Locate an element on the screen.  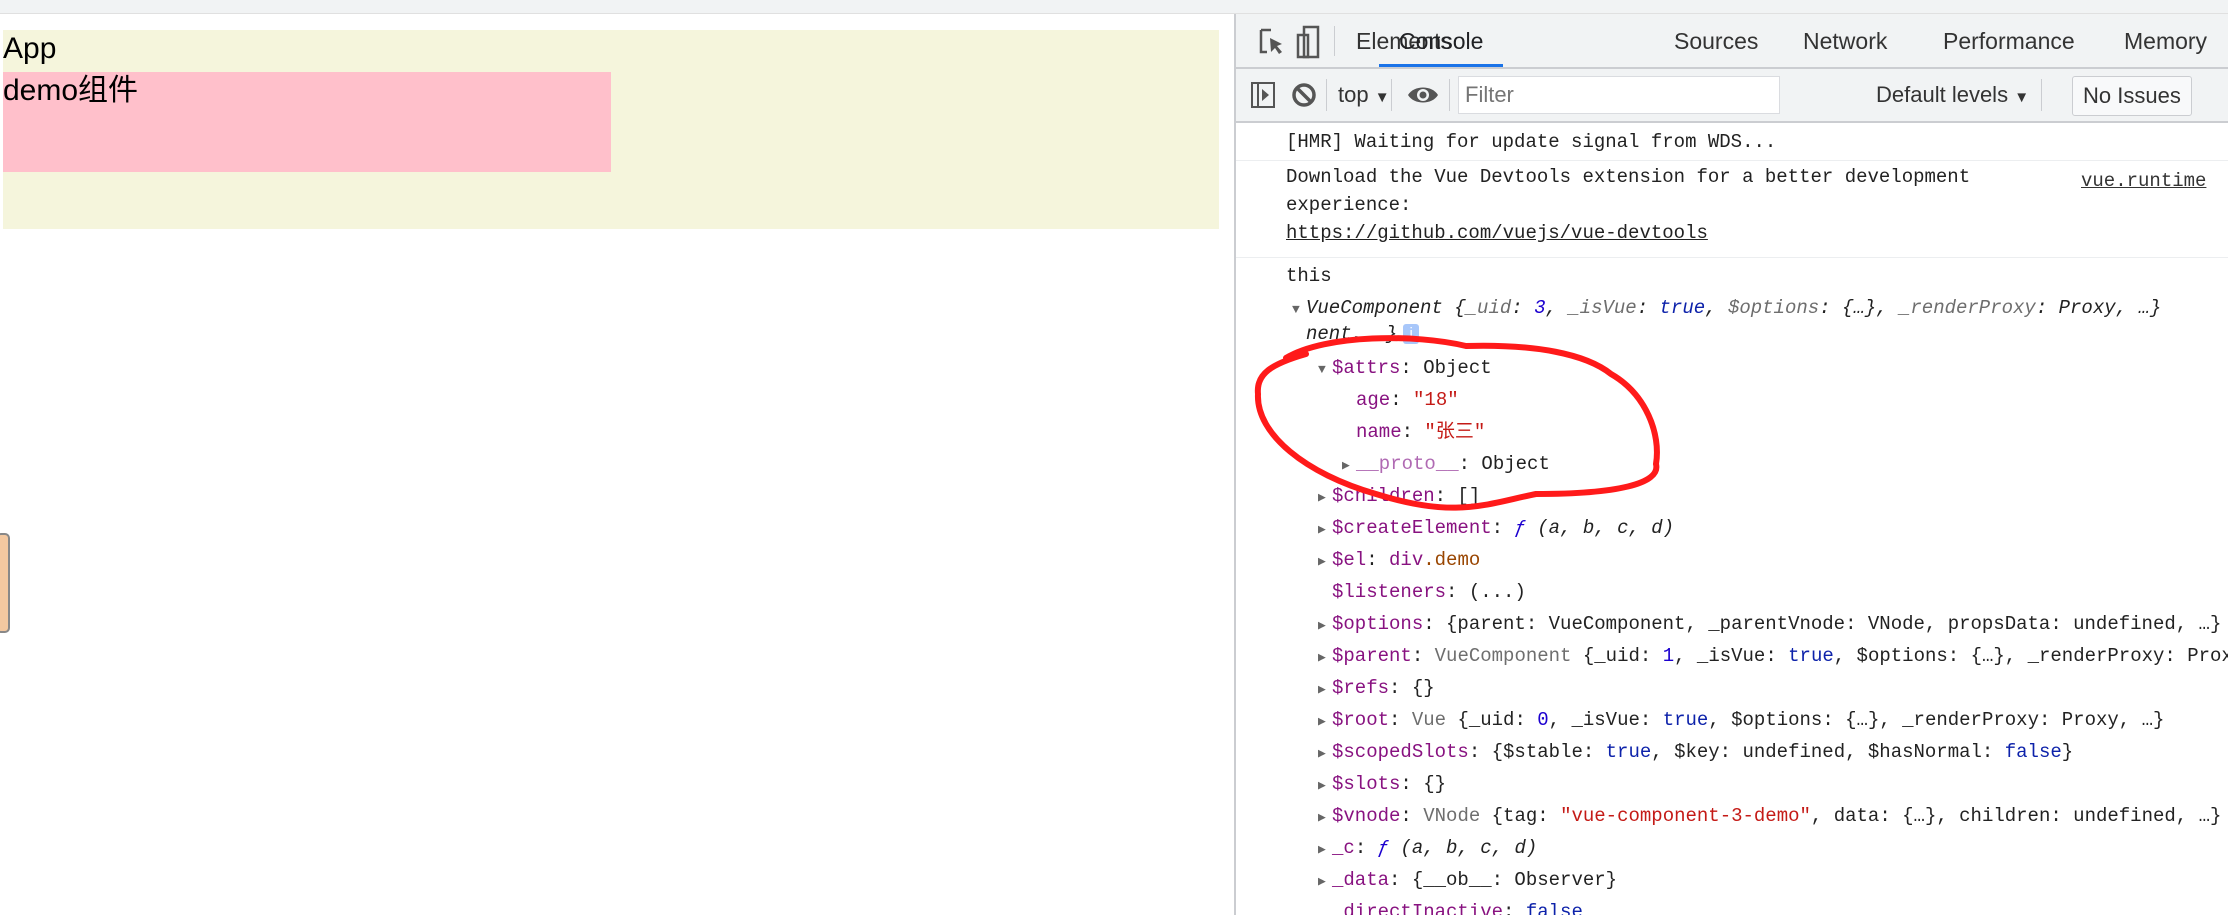
log-label: this is located at coordinates (1309, 276).